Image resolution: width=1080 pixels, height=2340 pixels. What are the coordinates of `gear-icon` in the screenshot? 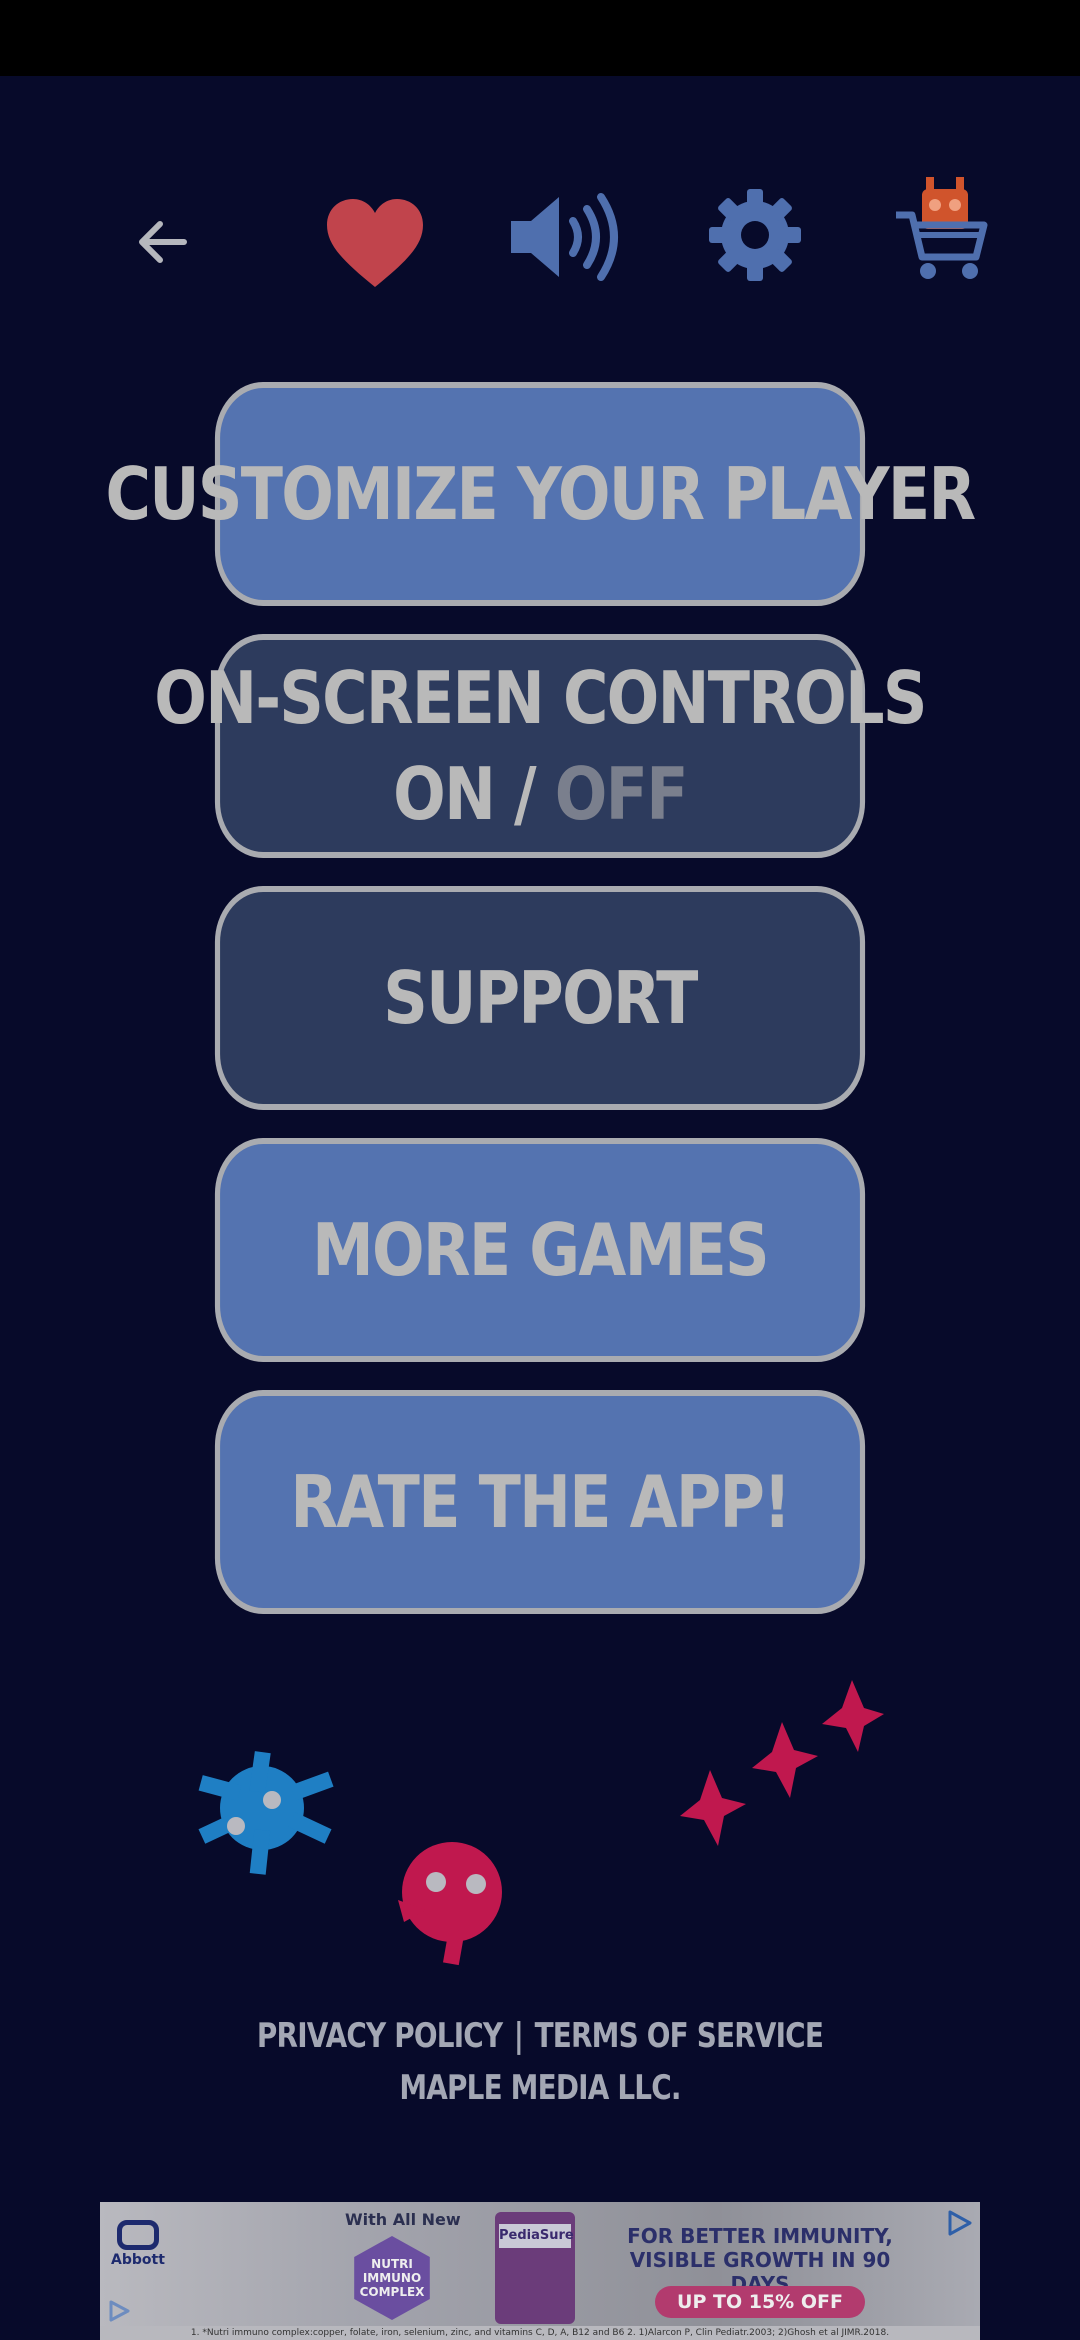 It's located at (755, 235).